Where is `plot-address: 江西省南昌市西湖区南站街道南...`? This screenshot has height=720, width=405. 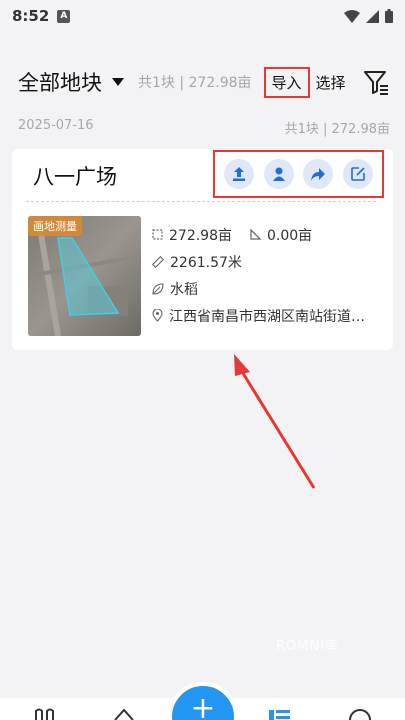 plot-address: 江西省南昌市西湖区南站街道南... is located at coordinates (271, 316).